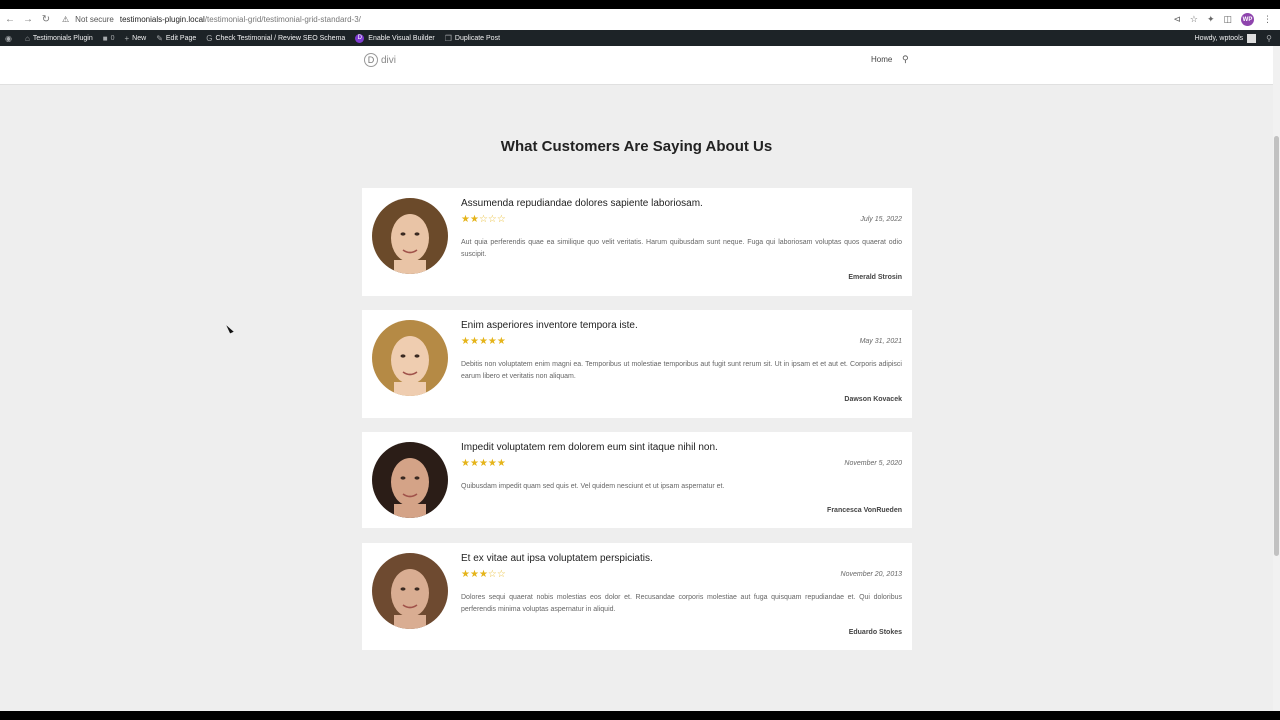  Describe the element at coordinates (875, 632) in the screenshot. I see `testimonial-author: Eduardo Stokes` at that location.